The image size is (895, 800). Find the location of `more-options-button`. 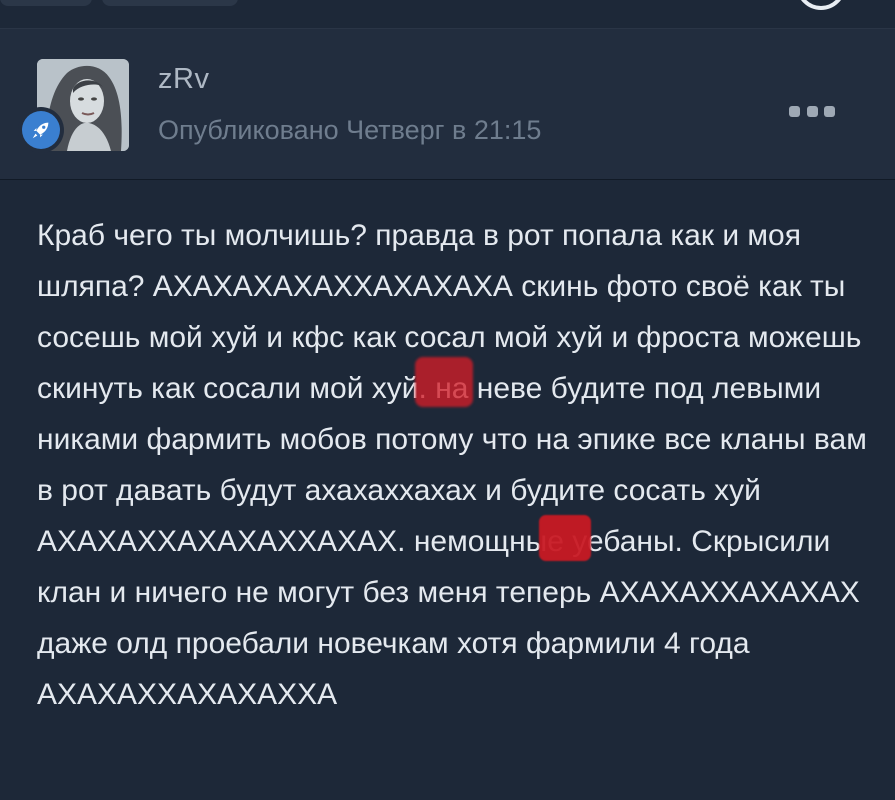

more-options-button is located at coordinates (812, 111).